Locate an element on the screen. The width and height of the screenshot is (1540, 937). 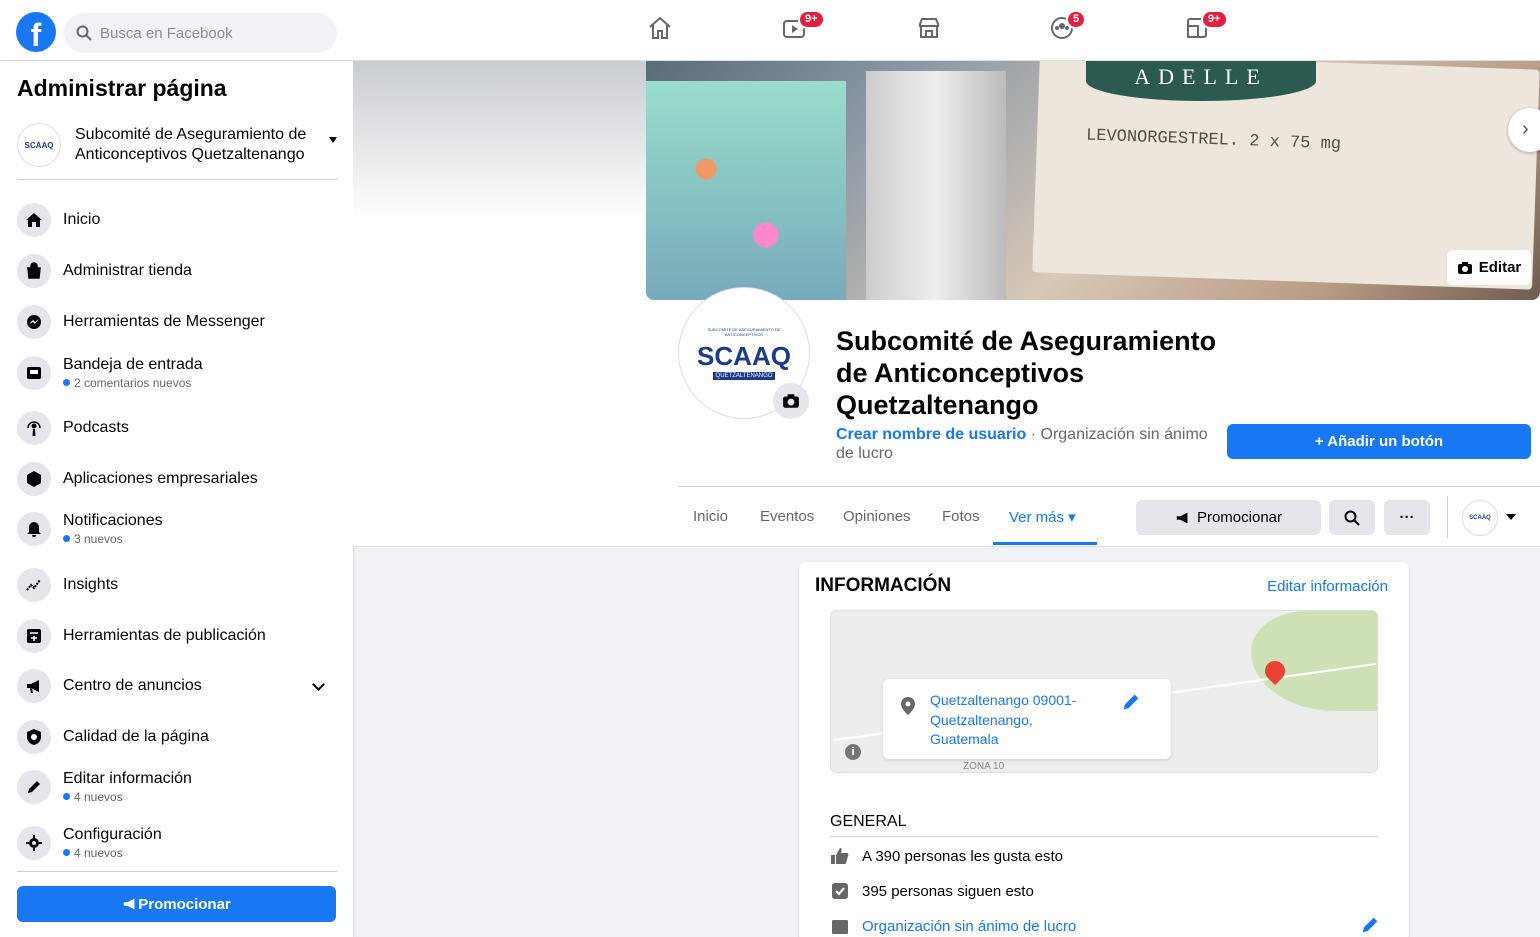
page-avatar: SCAAQ is located at coordinates (39, 145).